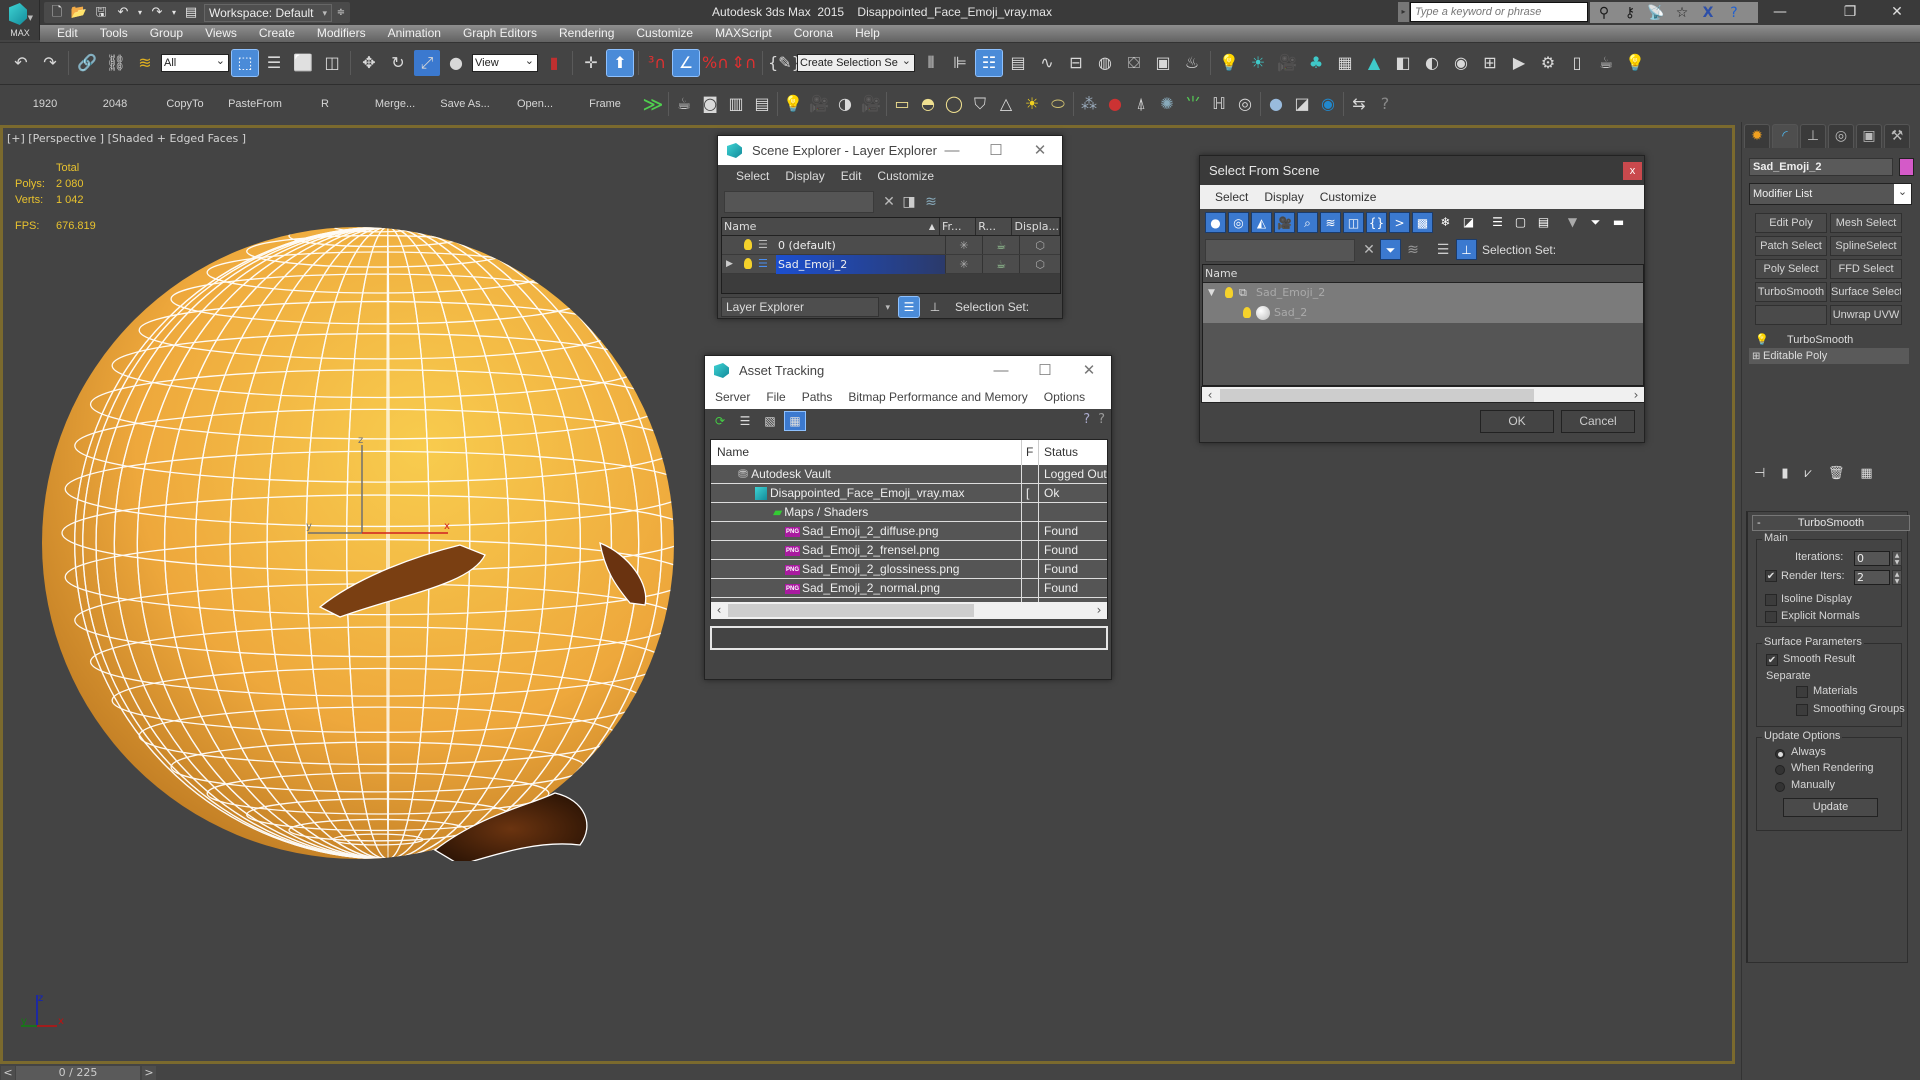 The width and height of the screenshot is (1920, 1080). Describe the element at coordinates (752, 176) in the screenshot. I see `menu-select: Select` at that location.